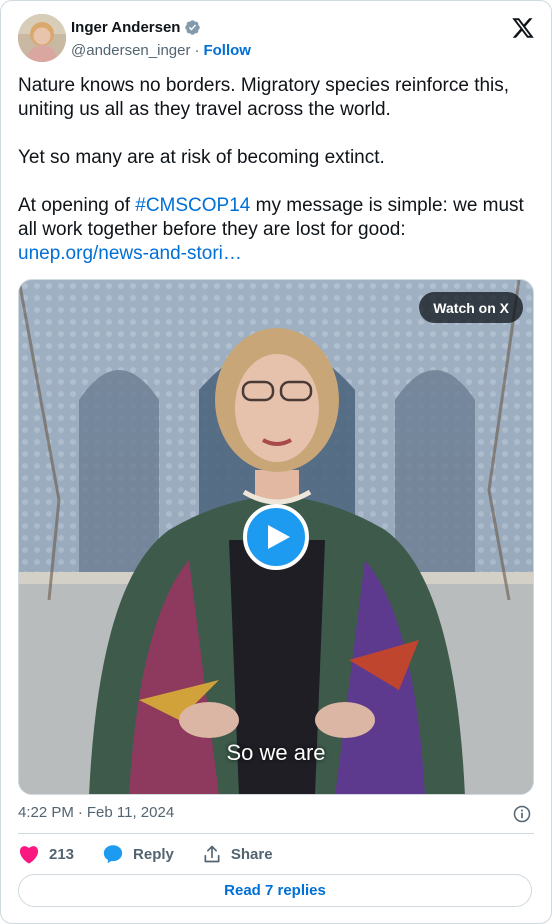 This screenshot has height=924, width=552. What do you see at coordinates (113, 854) in the screenshot?
I see `reply-icon` at bounding box center [113, 854].